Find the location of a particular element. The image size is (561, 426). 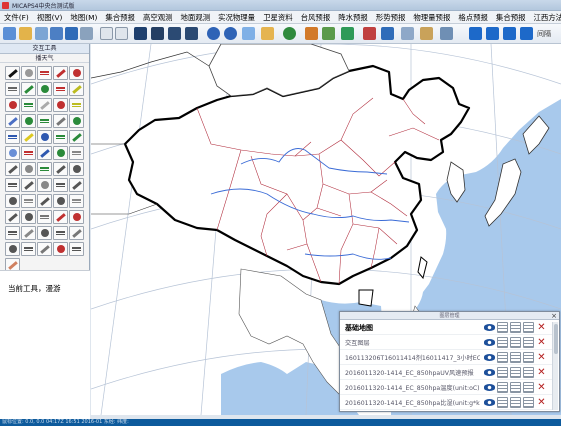

draw-tool-53-icon is located at coordinates (44, 233).